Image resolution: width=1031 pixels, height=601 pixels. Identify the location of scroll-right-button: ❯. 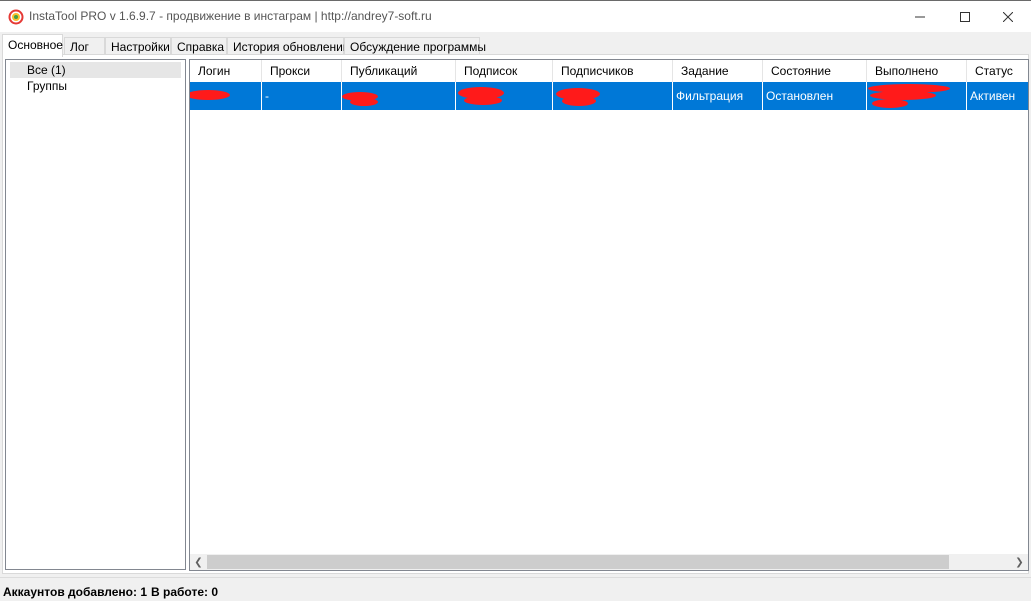
(1019, 562).